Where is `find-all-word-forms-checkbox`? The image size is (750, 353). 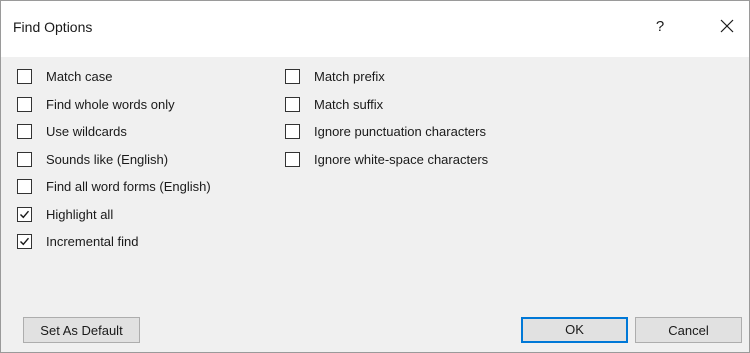
find-all-word-forms-checkbox is located at coordinates (24, 187).